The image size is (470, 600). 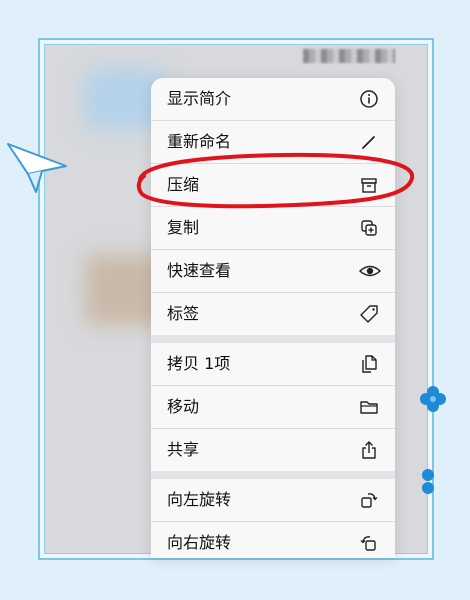 What do you see at coordinates (369, 364) in the screenshot?
I see `copy-doc-icon` at bounding box center [369, 364].